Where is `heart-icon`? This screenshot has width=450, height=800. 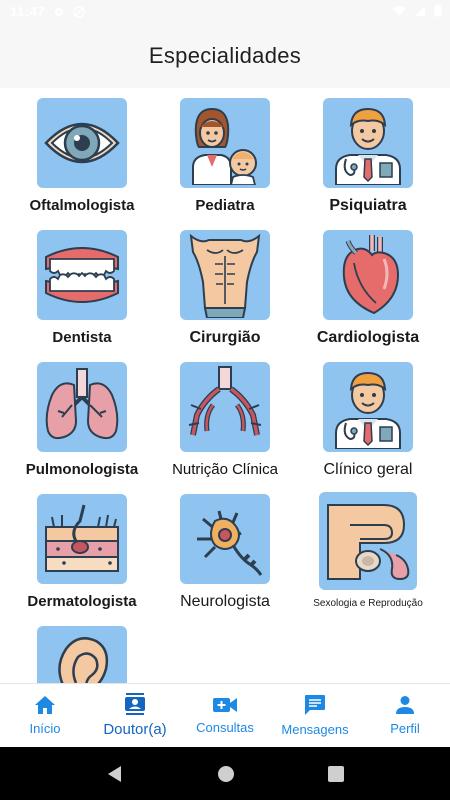
heart-icon is located at coordinates (371, 275).